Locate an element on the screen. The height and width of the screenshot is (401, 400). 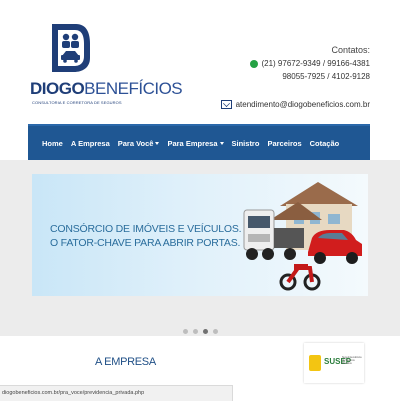
nav-item-label: Para Empresa is located at coordinates (192, 143).